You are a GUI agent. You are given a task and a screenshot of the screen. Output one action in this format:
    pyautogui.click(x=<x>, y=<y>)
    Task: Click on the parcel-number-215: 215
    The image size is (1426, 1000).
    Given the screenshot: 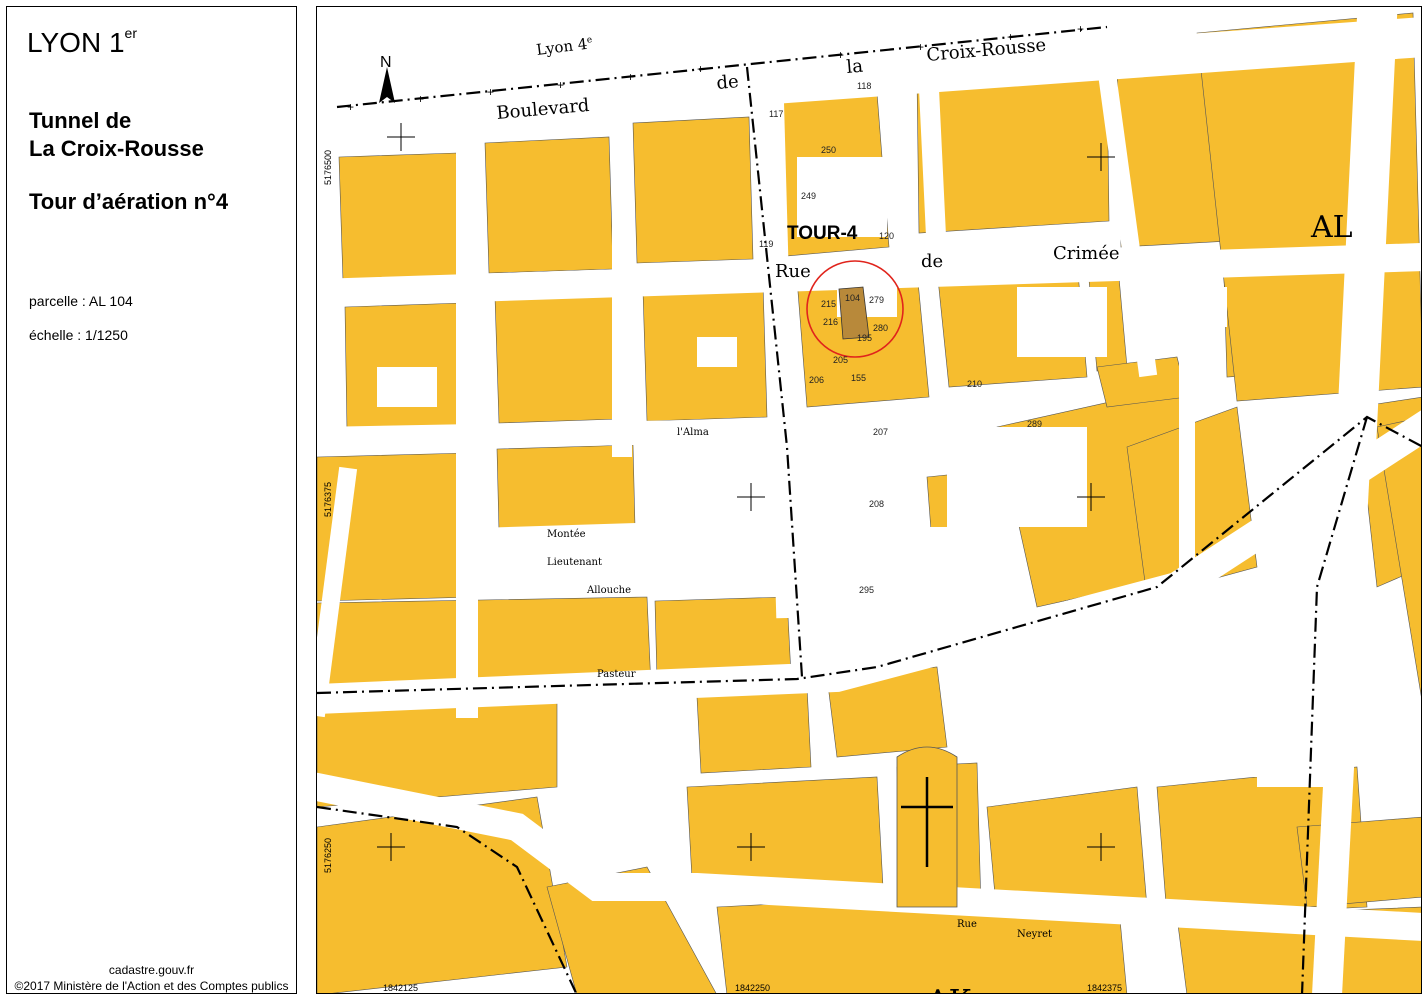 What is the action you would take?
    pyautogui.click(x=828, y=304)
    